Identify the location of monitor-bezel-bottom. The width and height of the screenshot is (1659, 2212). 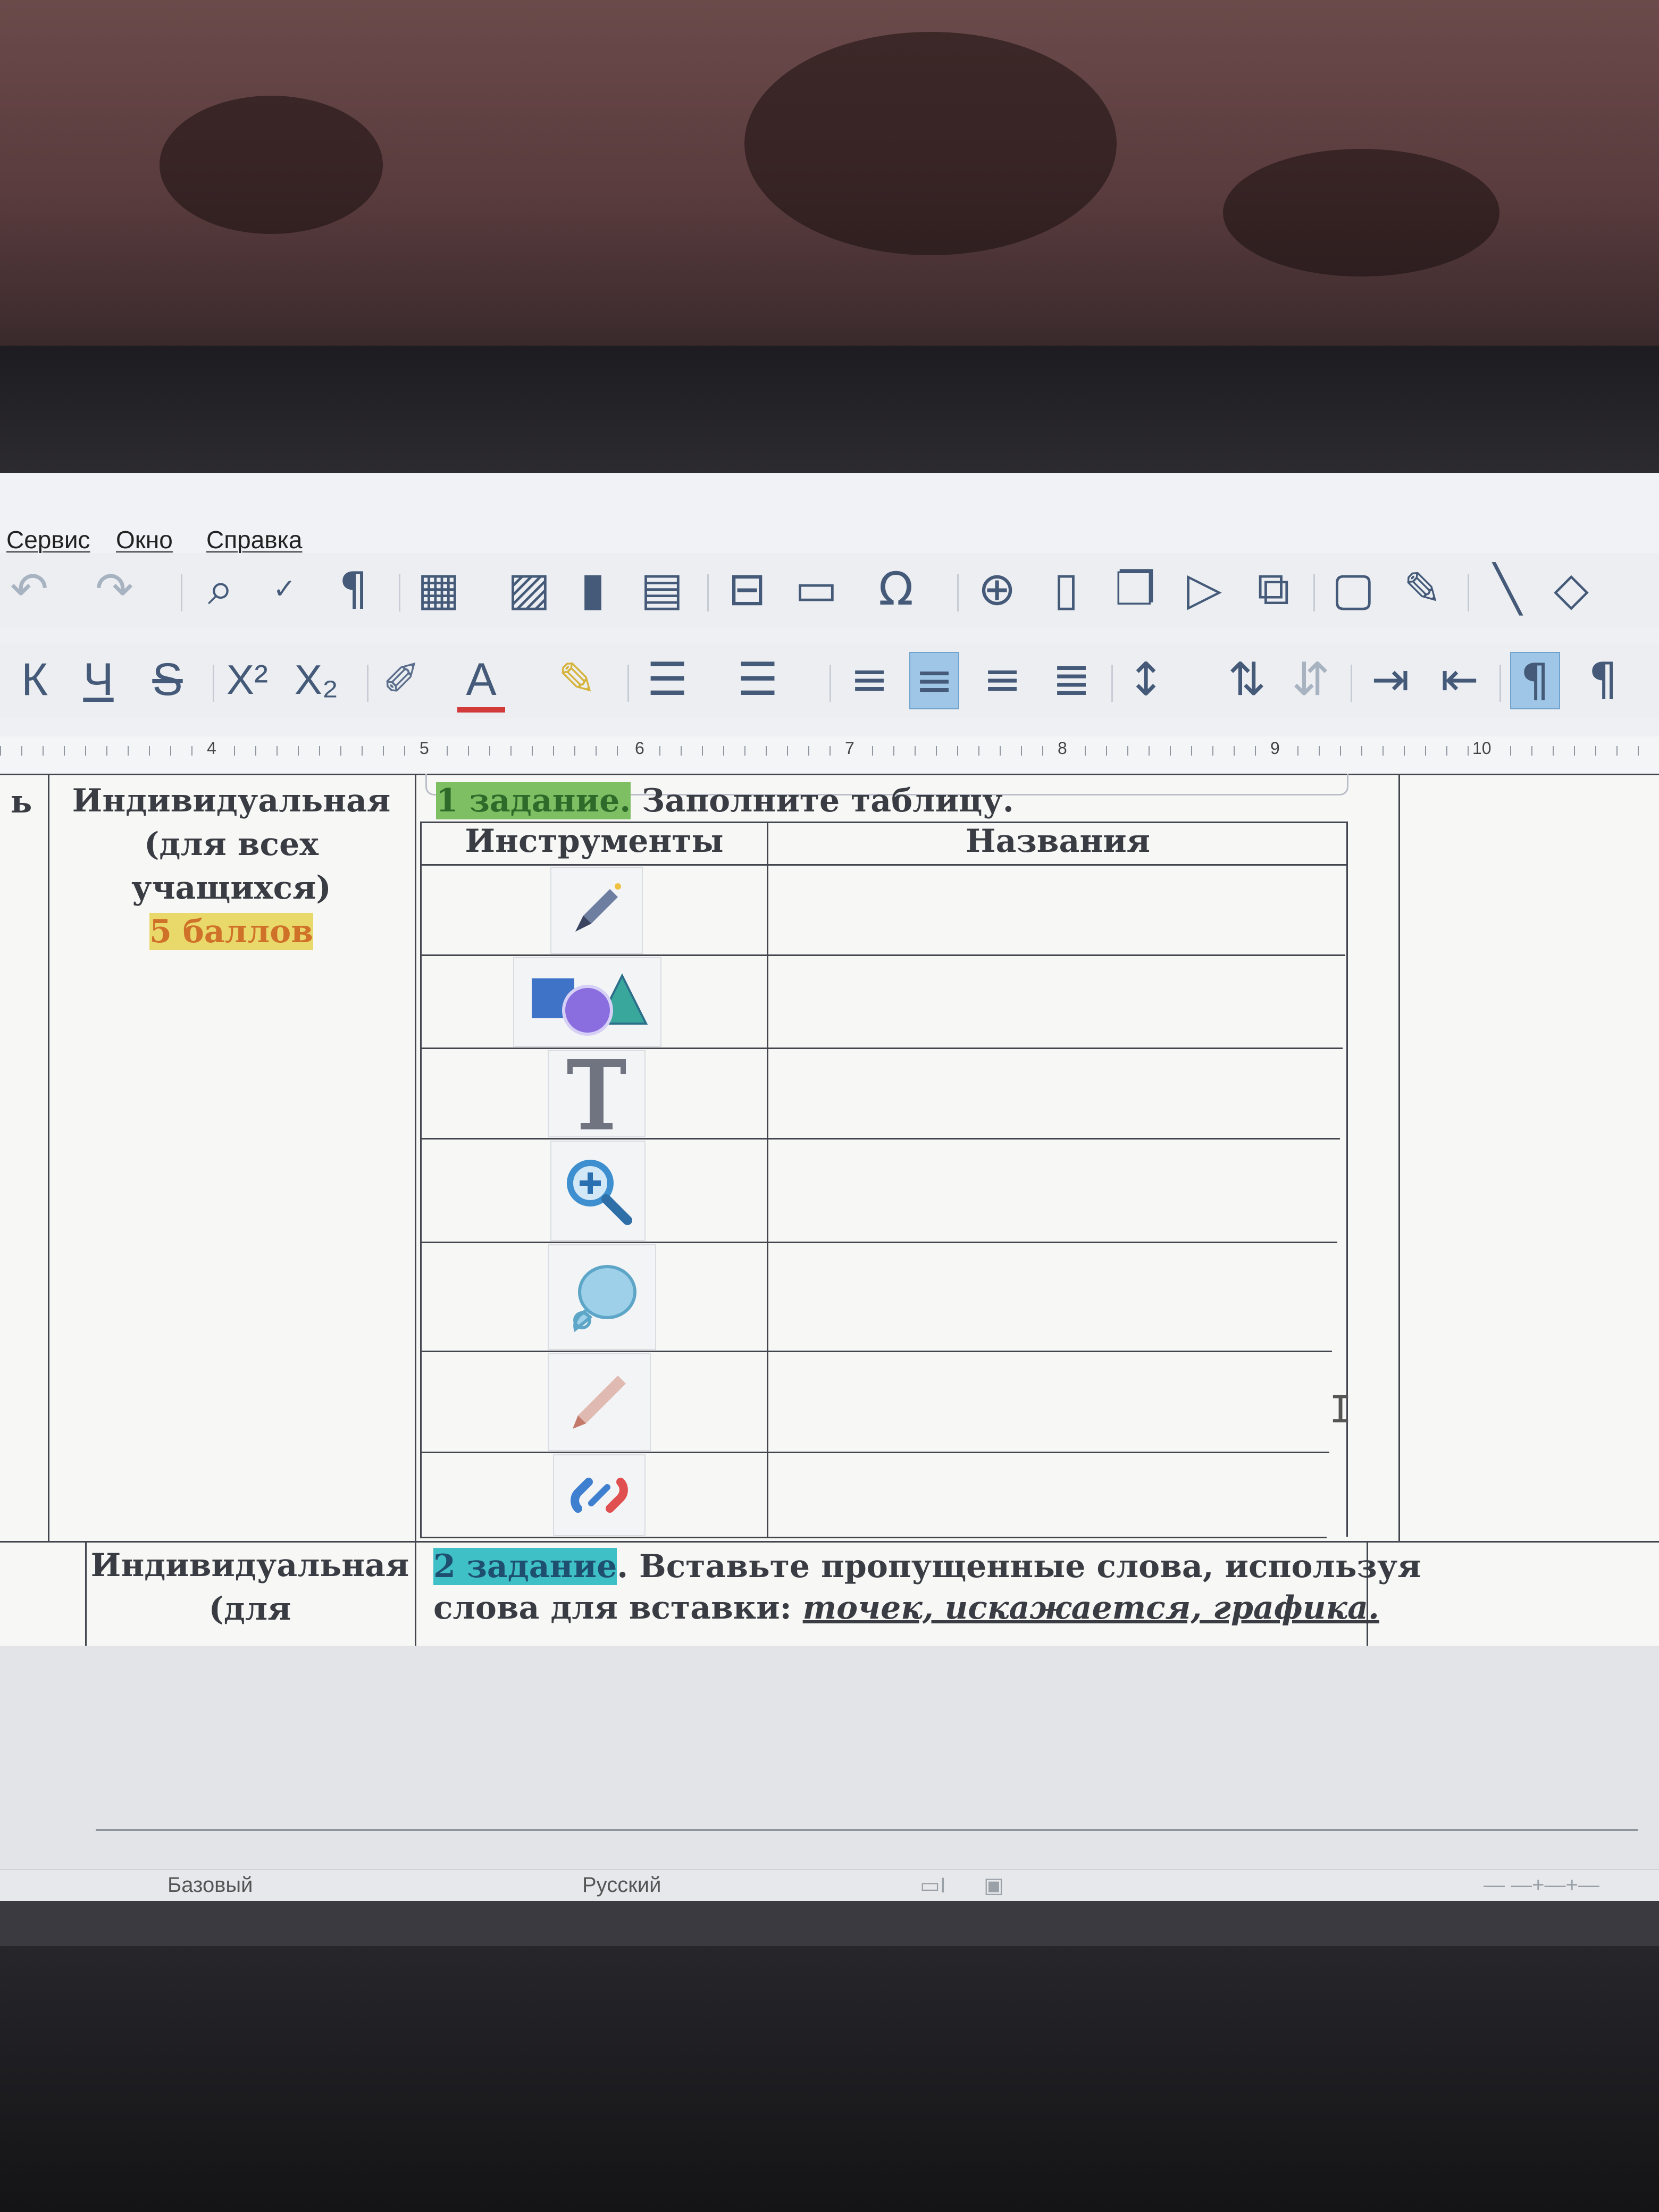
(829, 2079).